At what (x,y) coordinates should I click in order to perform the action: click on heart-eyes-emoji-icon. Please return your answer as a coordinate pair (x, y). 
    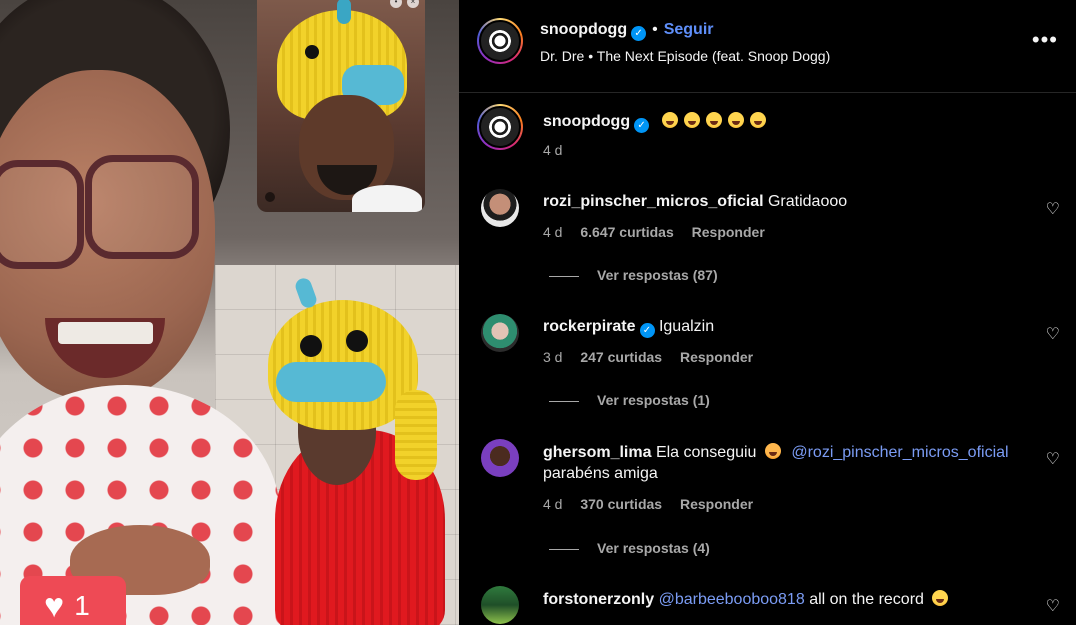
    Looking at the image, I should click on (772, 451).